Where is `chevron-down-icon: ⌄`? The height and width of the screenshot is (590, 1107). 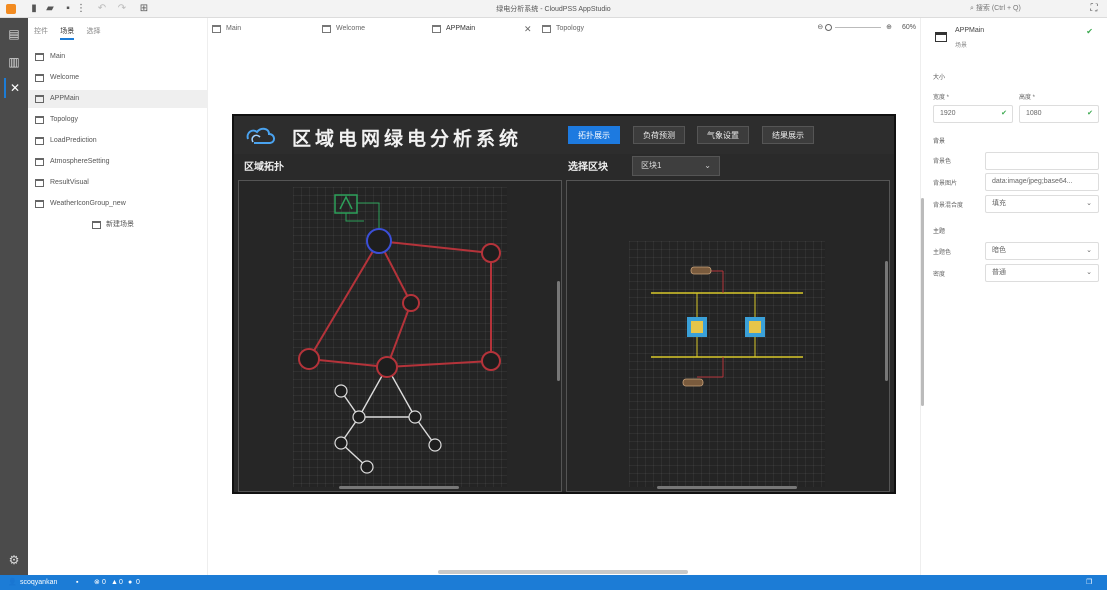 chevron-down-icon: ⌄ is located at coordinates (1089, 272).